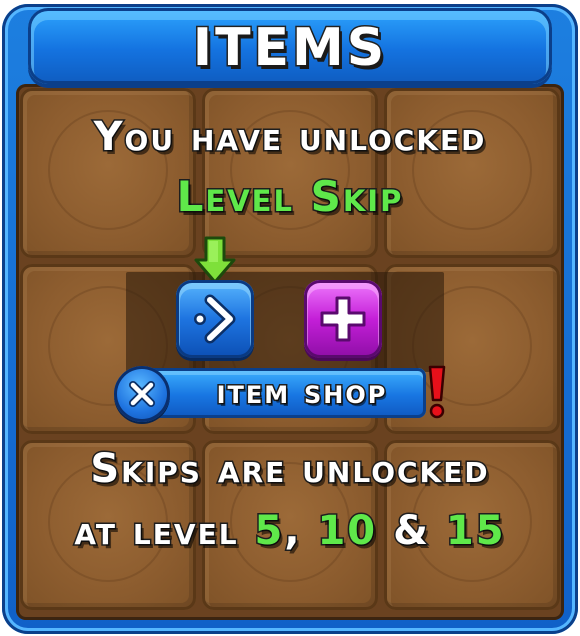 The image size is (580, 636). I want to click on item-shop-label: item shop, so click(301, 392).